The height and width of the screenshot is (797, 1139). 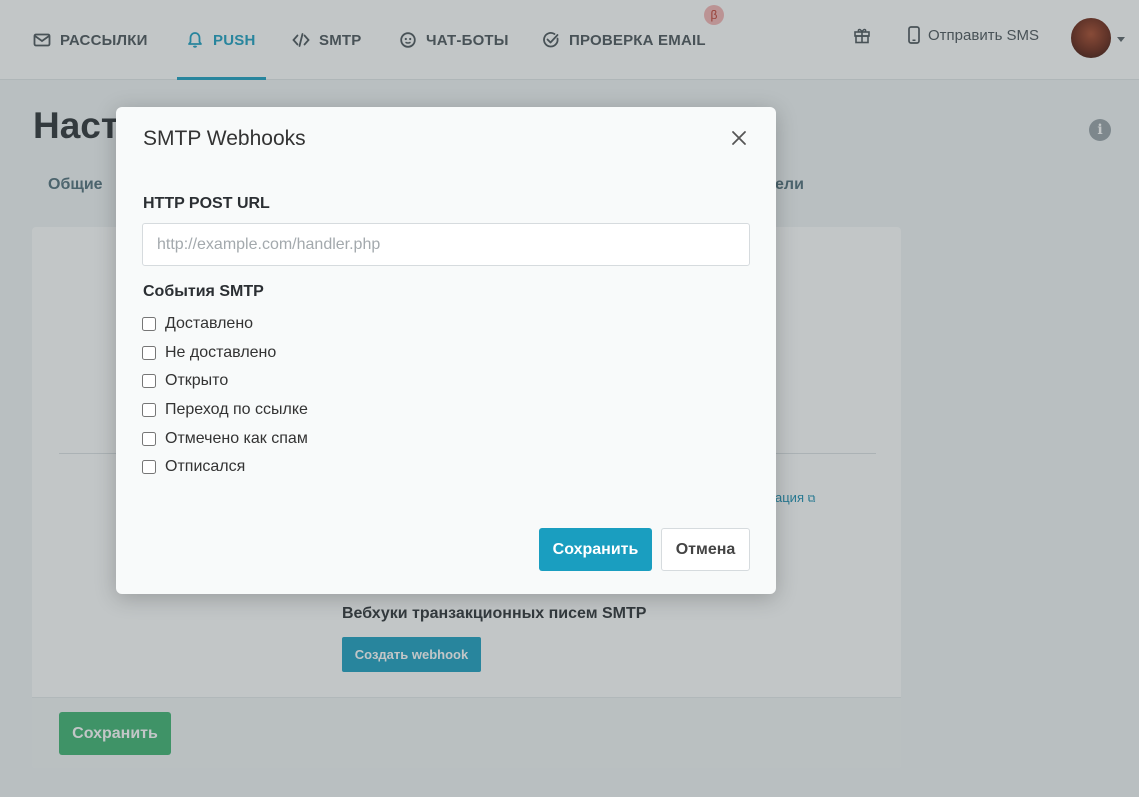 What do you see at coordinates (705, 549) in the screenshot?
I see `modal-cancel-button: Отмена` at bounding box center [705, 549].